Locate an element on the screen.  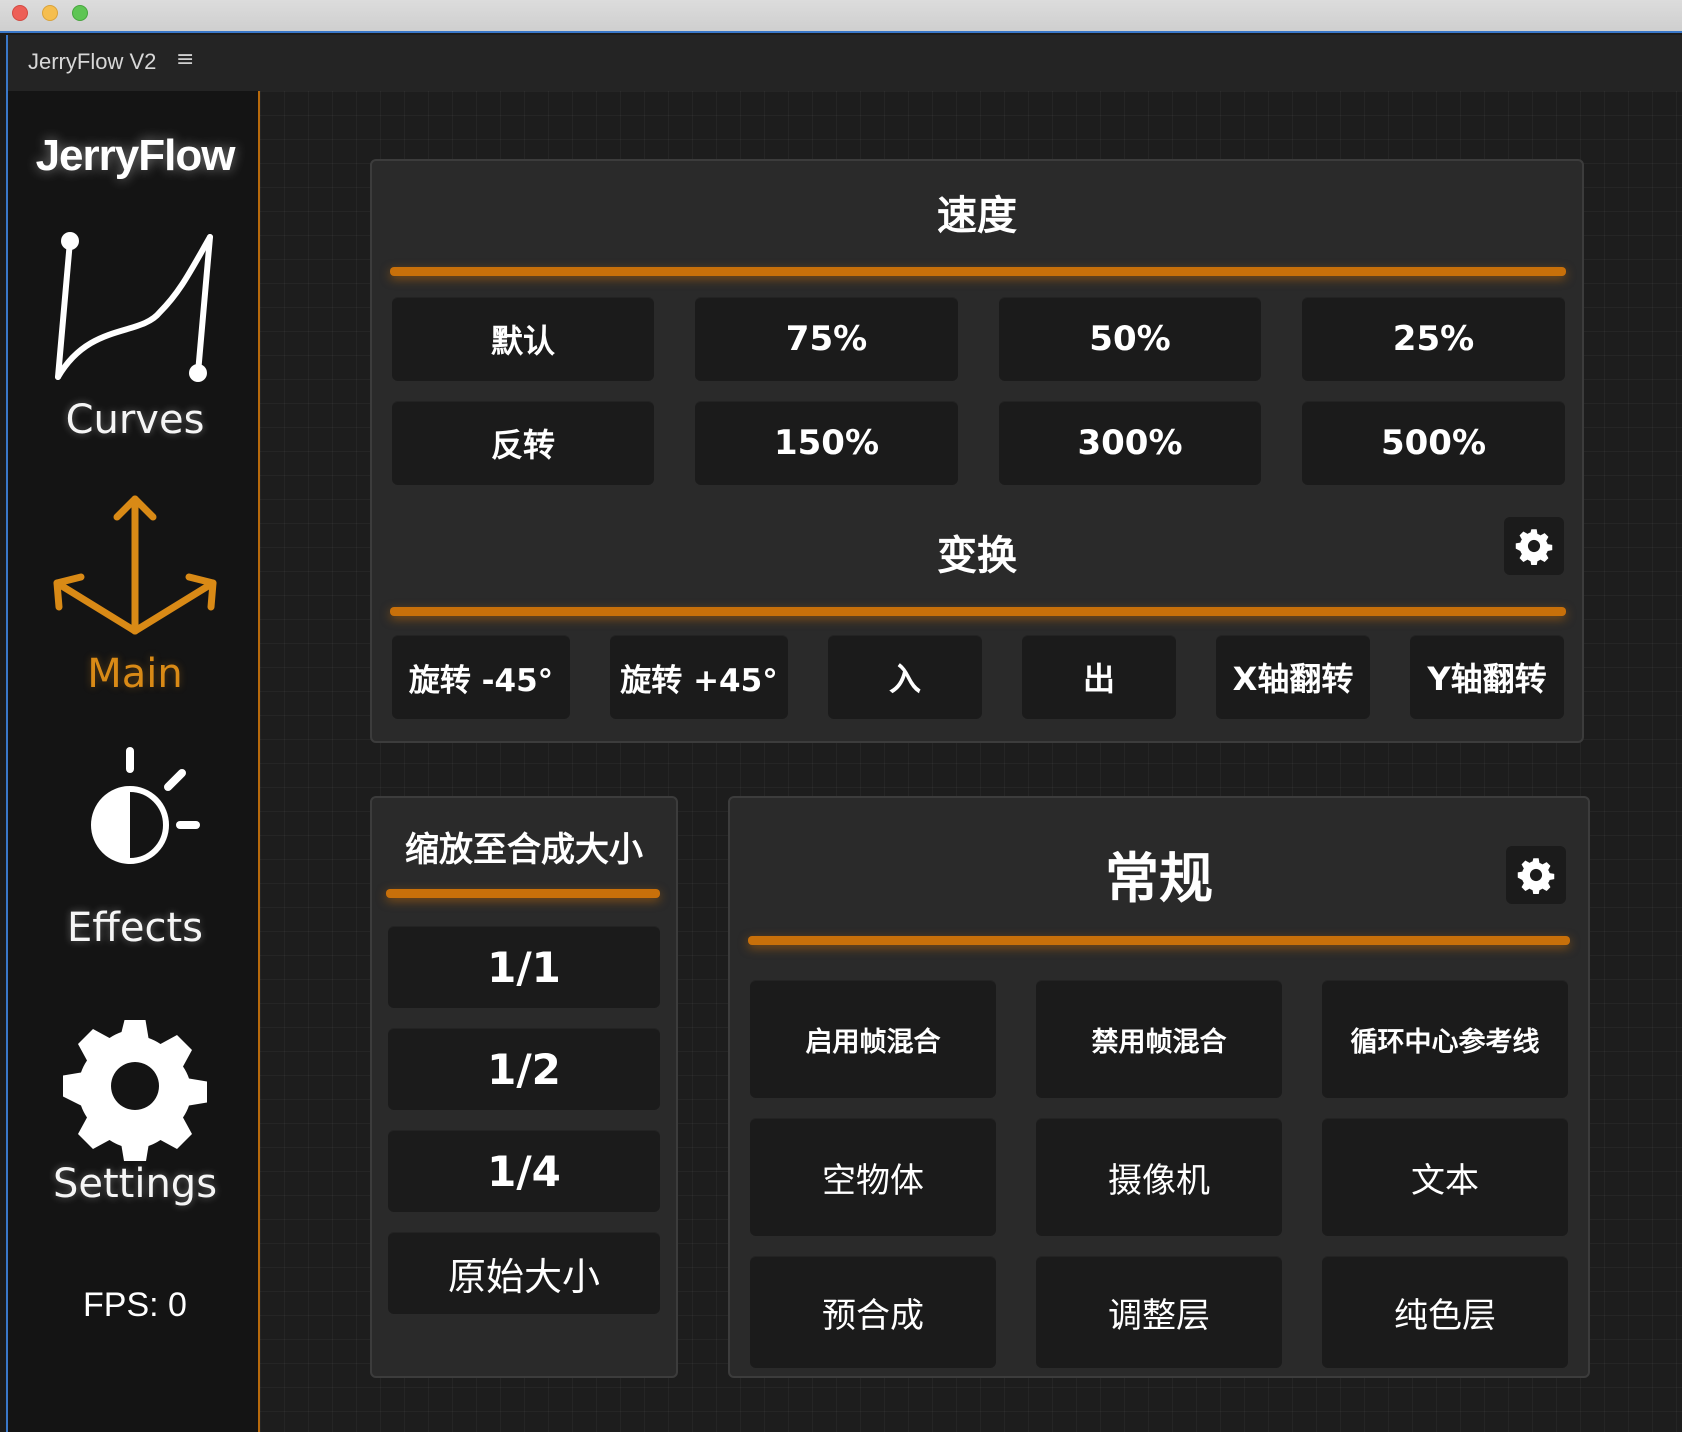
brand-logo: JerryFlow is located at coordinates (135, 155).